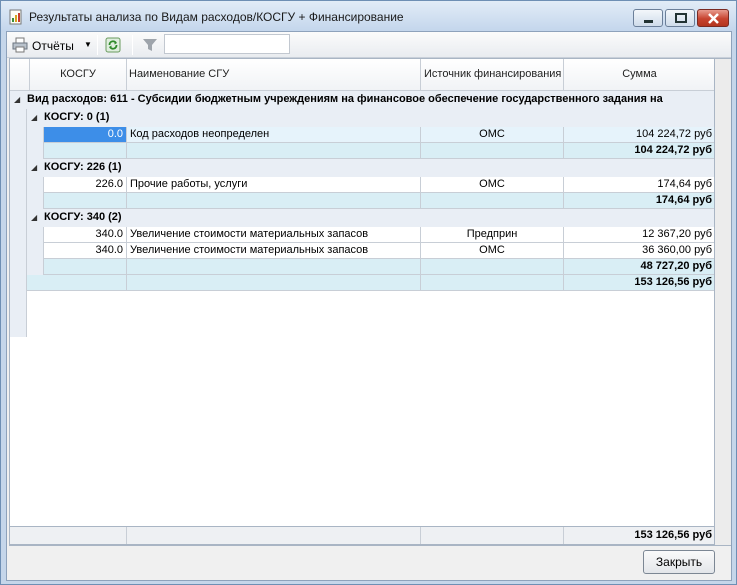  Describe the element at coordinates (88, 44) in the screenshot. I see `dropdown-arrow-icon: ▼` at that location.